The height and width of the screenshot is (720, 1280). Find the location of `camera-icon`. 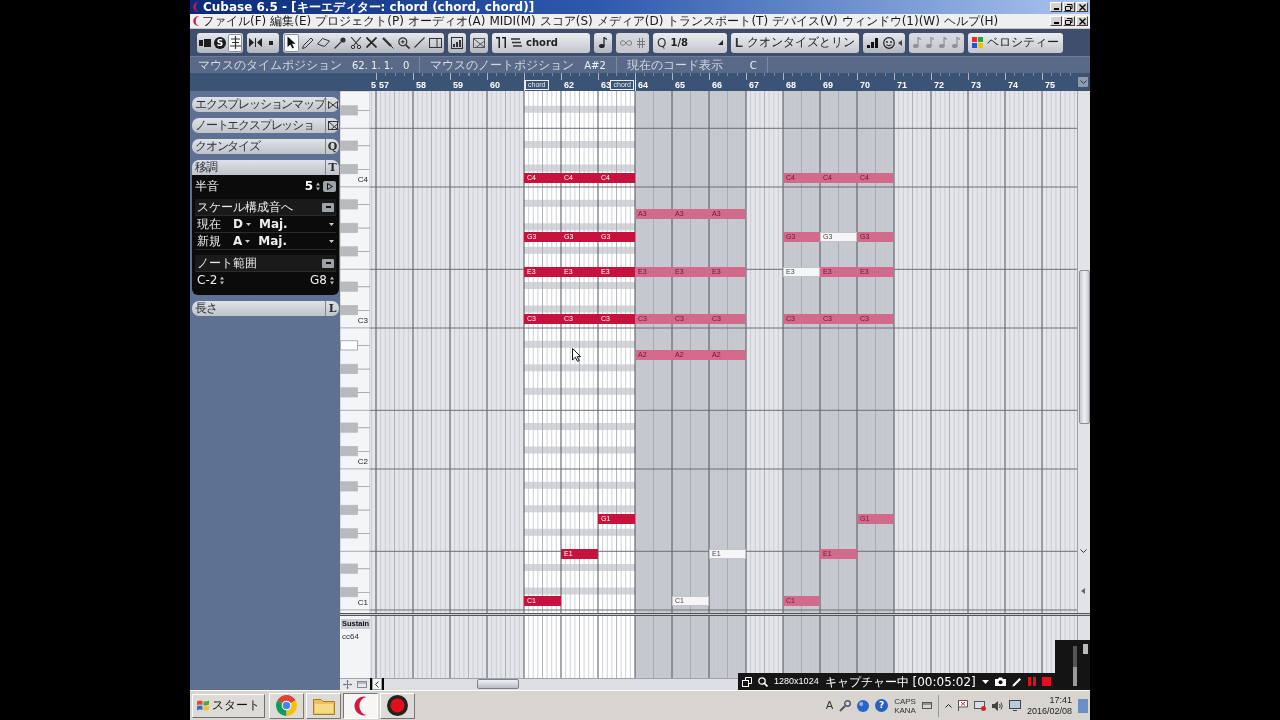

camera-icon is located at coordinates (1000, 681).